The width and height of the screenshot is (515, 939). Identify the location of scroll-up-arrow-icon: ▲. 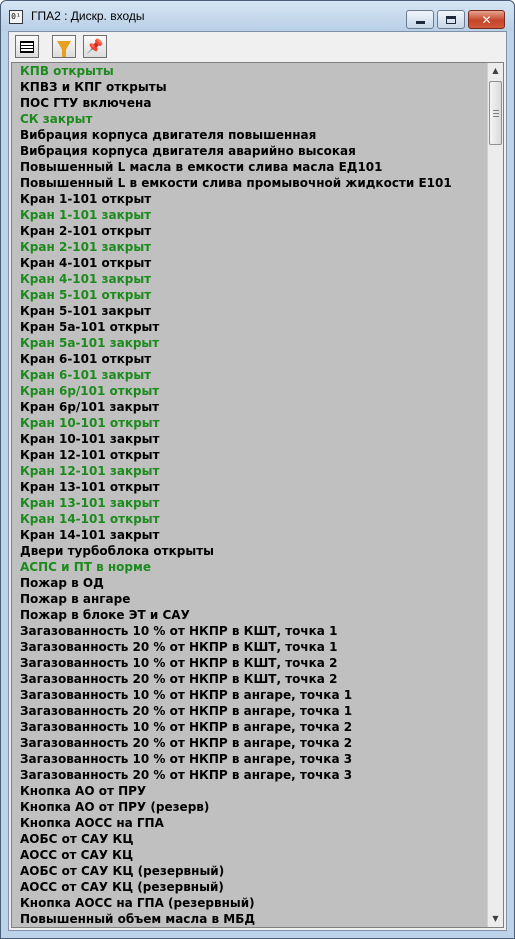
(495, 71).